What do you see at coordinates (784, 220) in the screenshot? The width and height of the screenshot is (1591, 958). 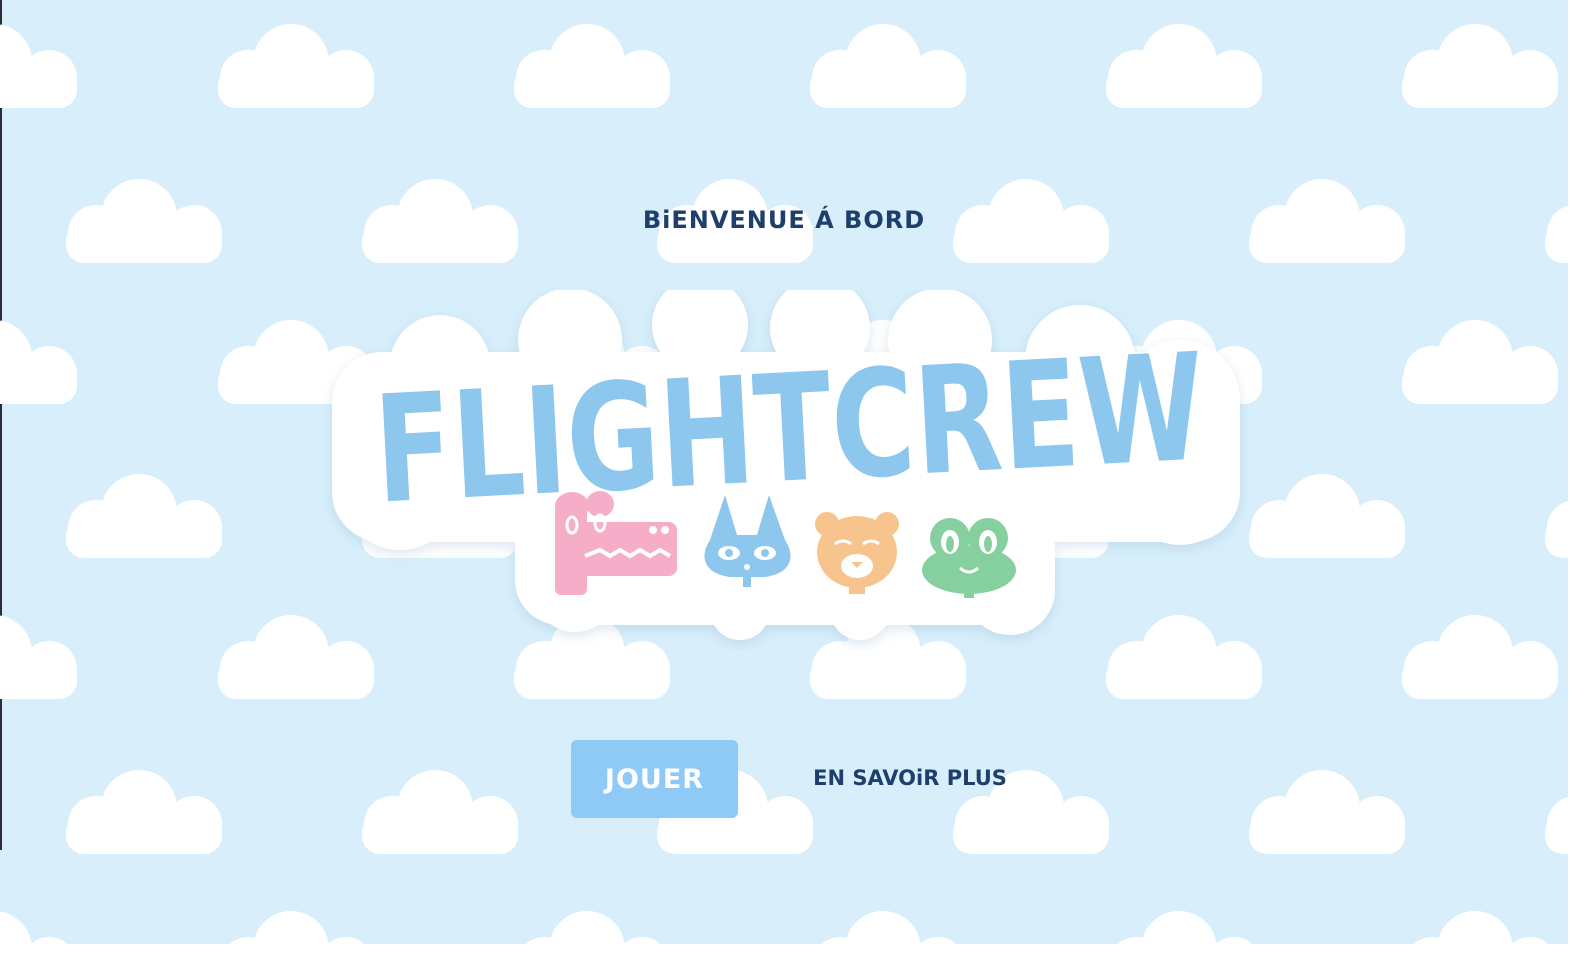 I see `welcome-heading: BiENVENUE Á BORD` at bounding box center [784, 220].